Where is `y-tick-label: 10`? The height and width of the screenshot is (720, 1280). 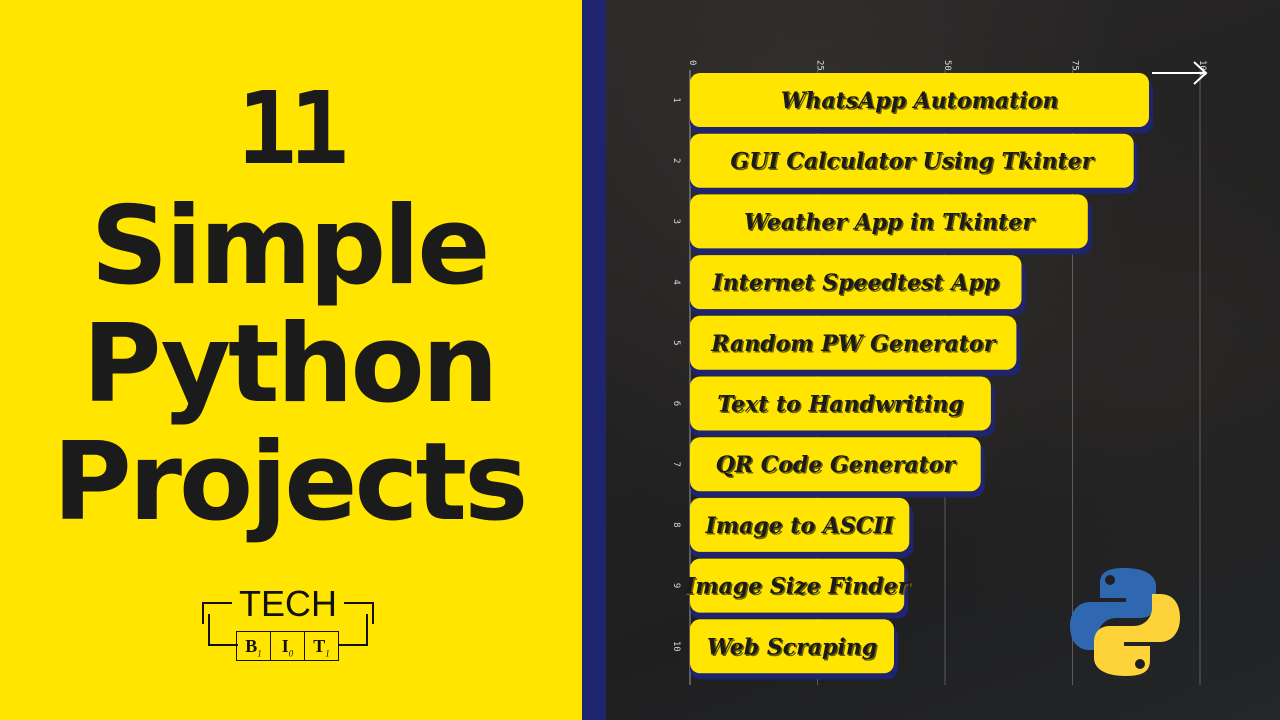 y-tick-label: 10 is located at coordinates (676, 646).